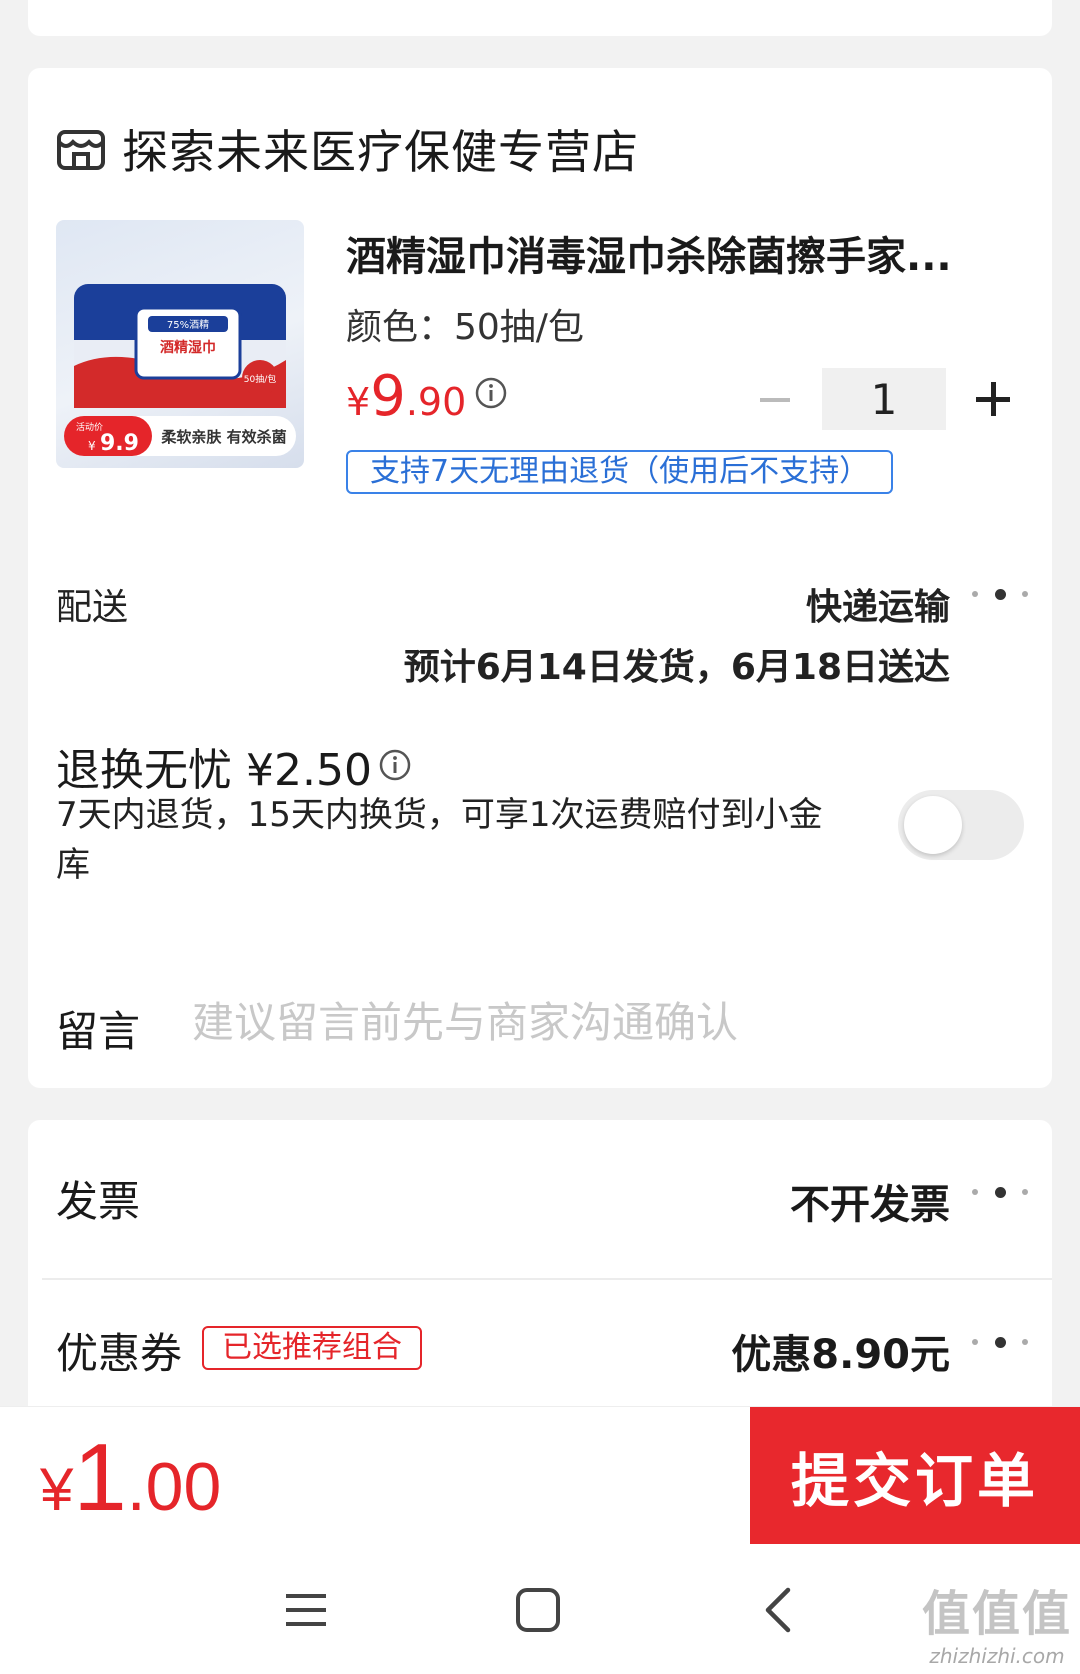 The image size is (1080, 1674). I want to click on coupon-value: 优惠8.90元, so click(840, 1351).